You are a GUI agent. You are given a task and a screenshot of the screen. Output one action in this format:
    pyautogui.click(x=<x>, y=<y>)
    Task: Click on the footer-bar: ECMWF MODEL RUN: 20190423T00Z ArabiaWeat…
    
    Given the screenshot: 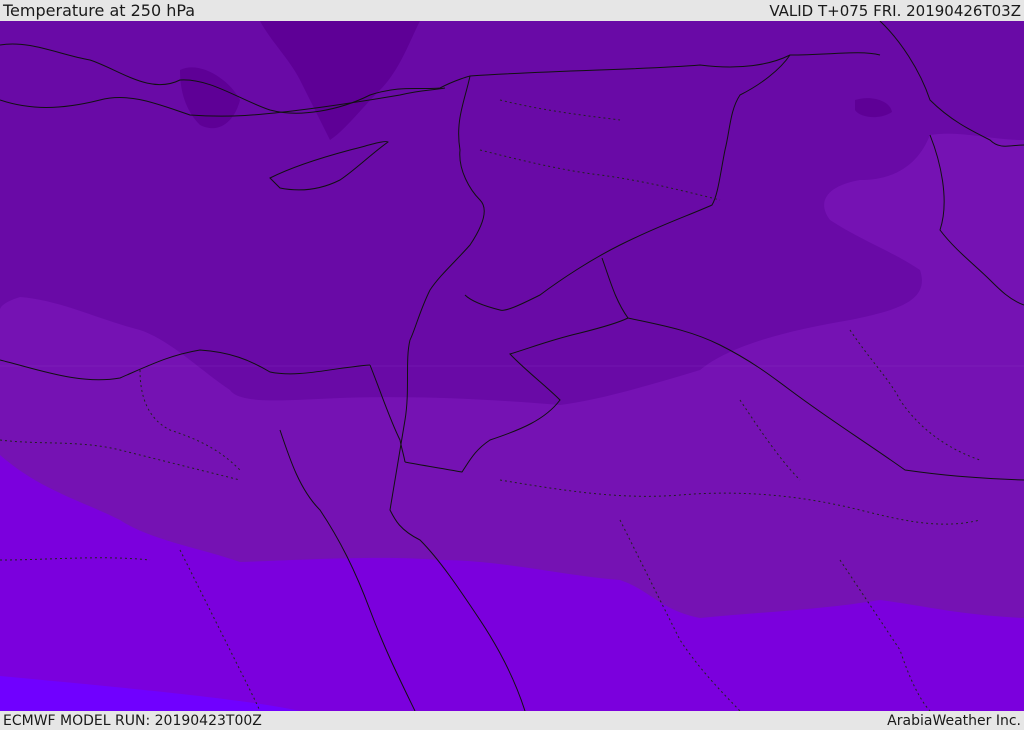 What is the action you would take?
    pyautogui.click(x=512, y=720)
    